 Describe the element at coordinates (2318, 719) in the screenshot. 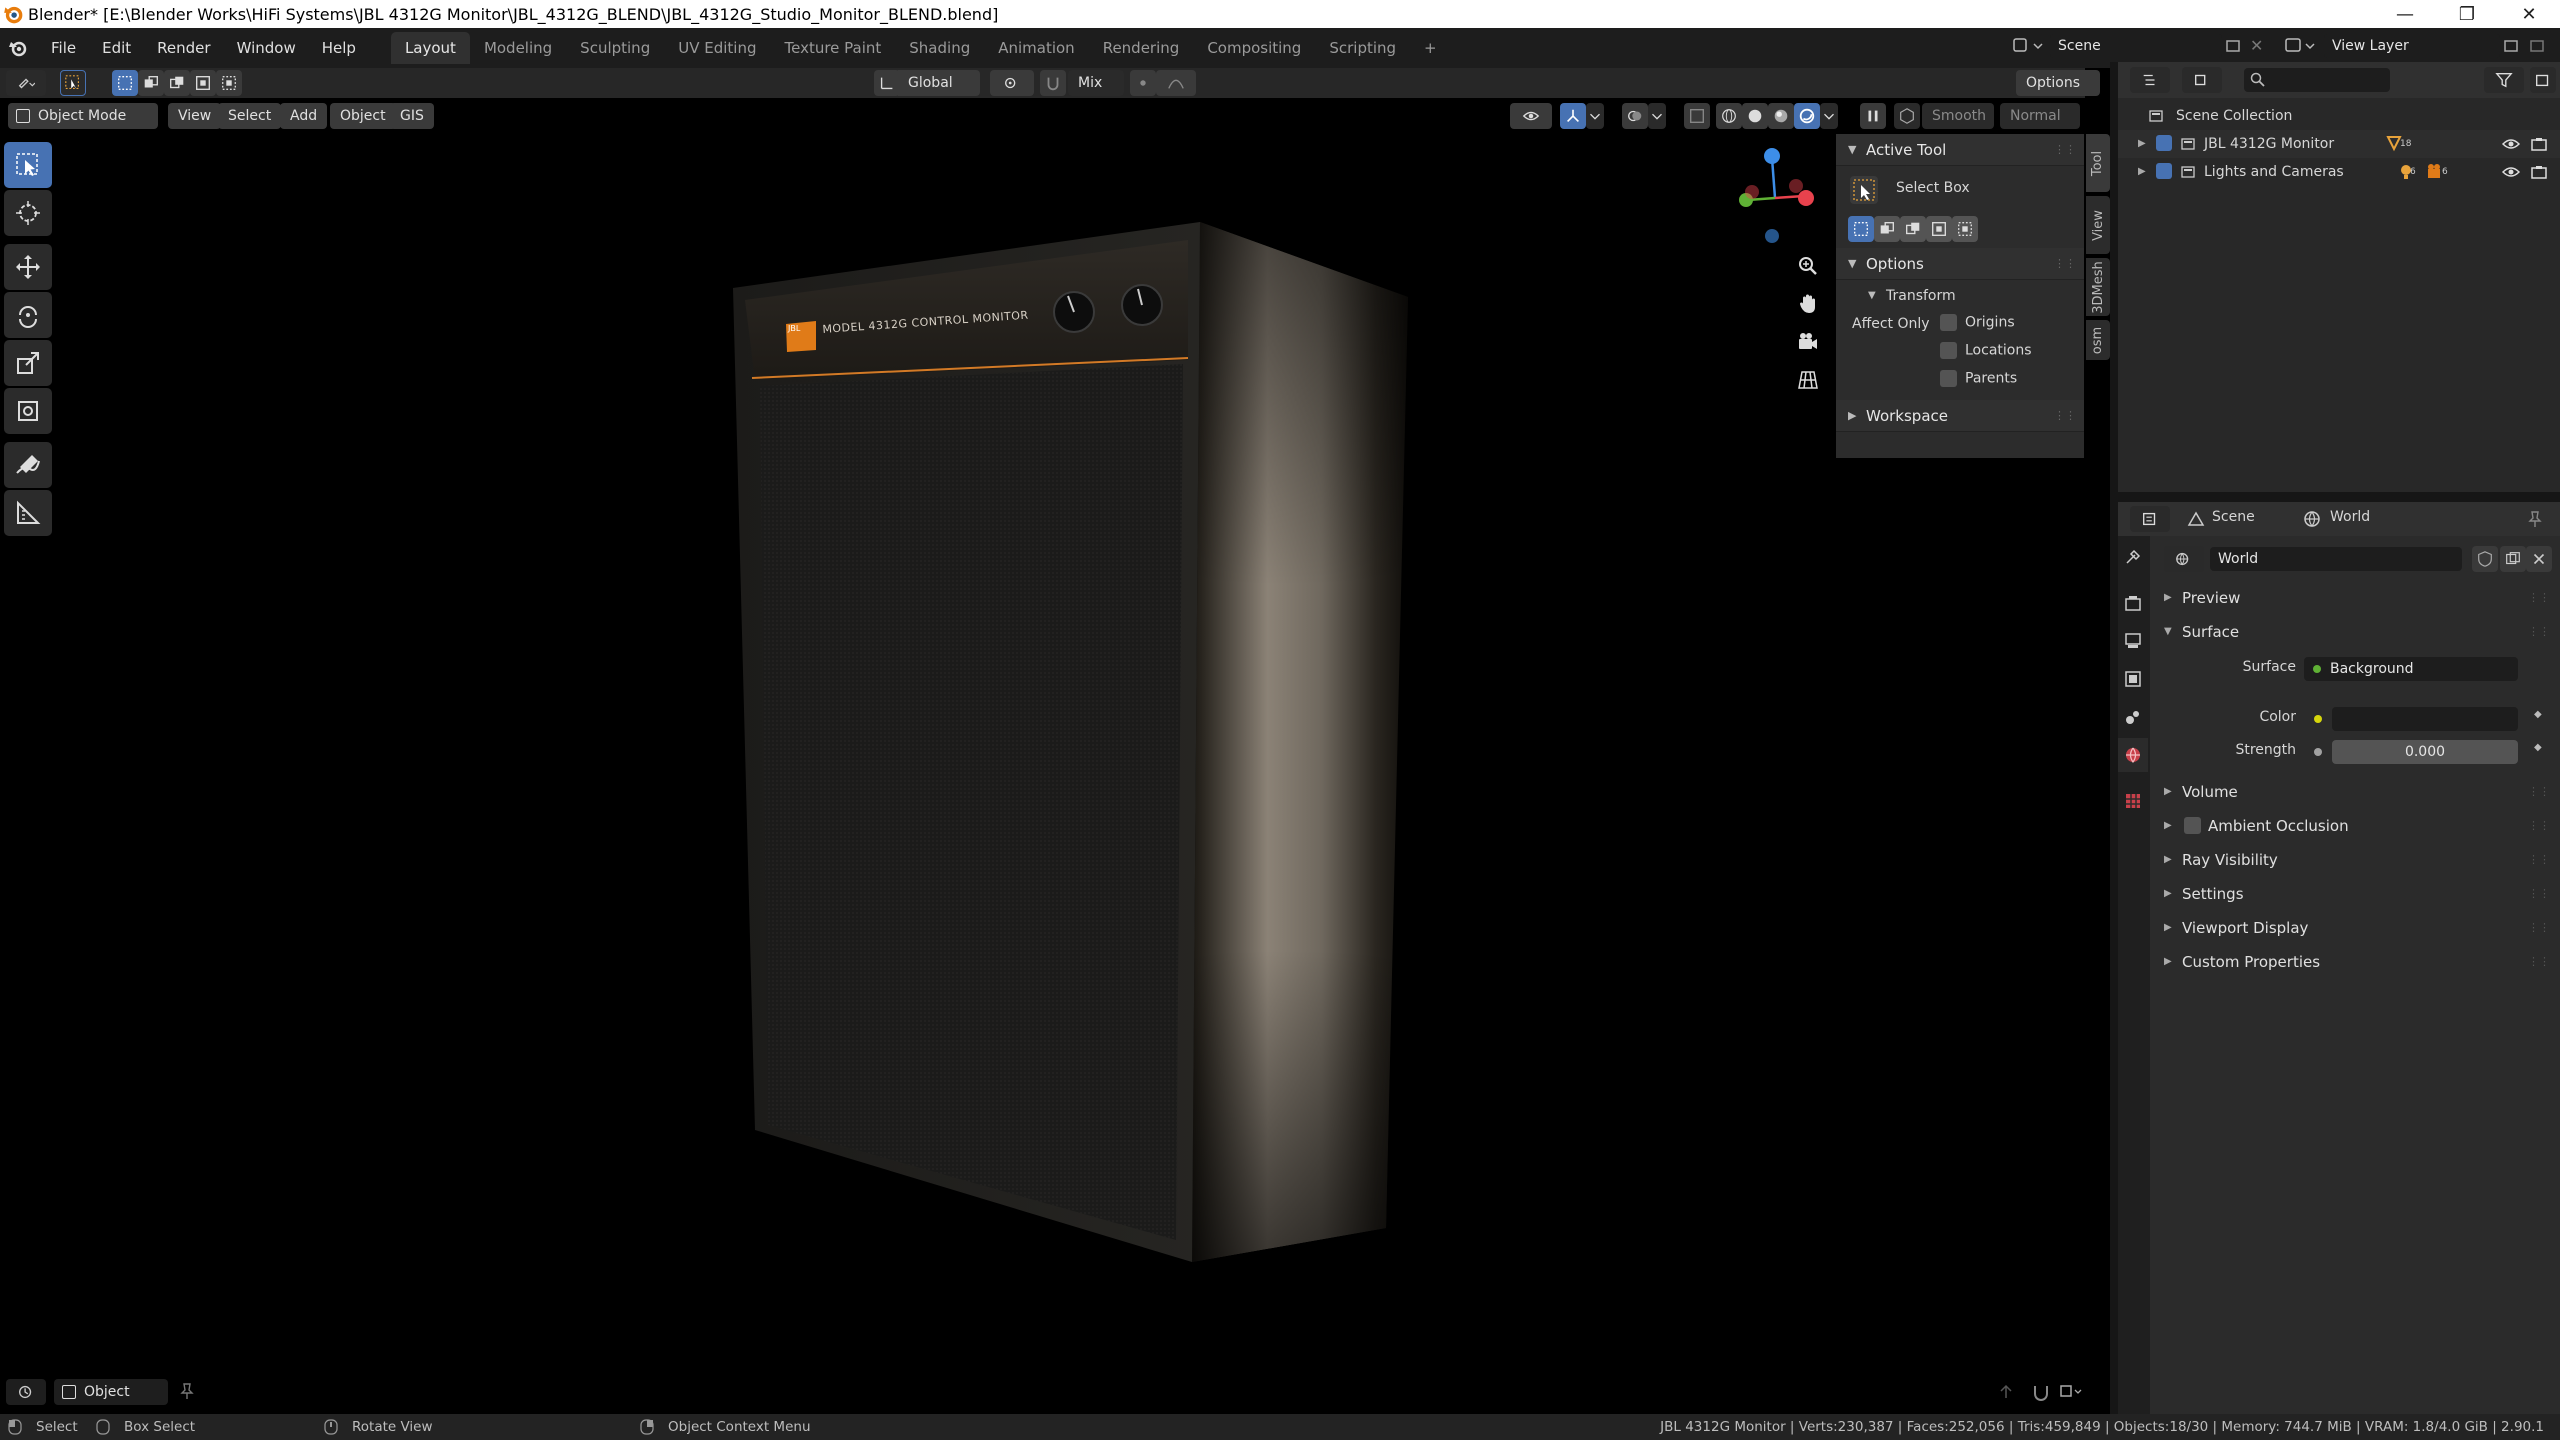

I see `color-socket-icon` at that location.